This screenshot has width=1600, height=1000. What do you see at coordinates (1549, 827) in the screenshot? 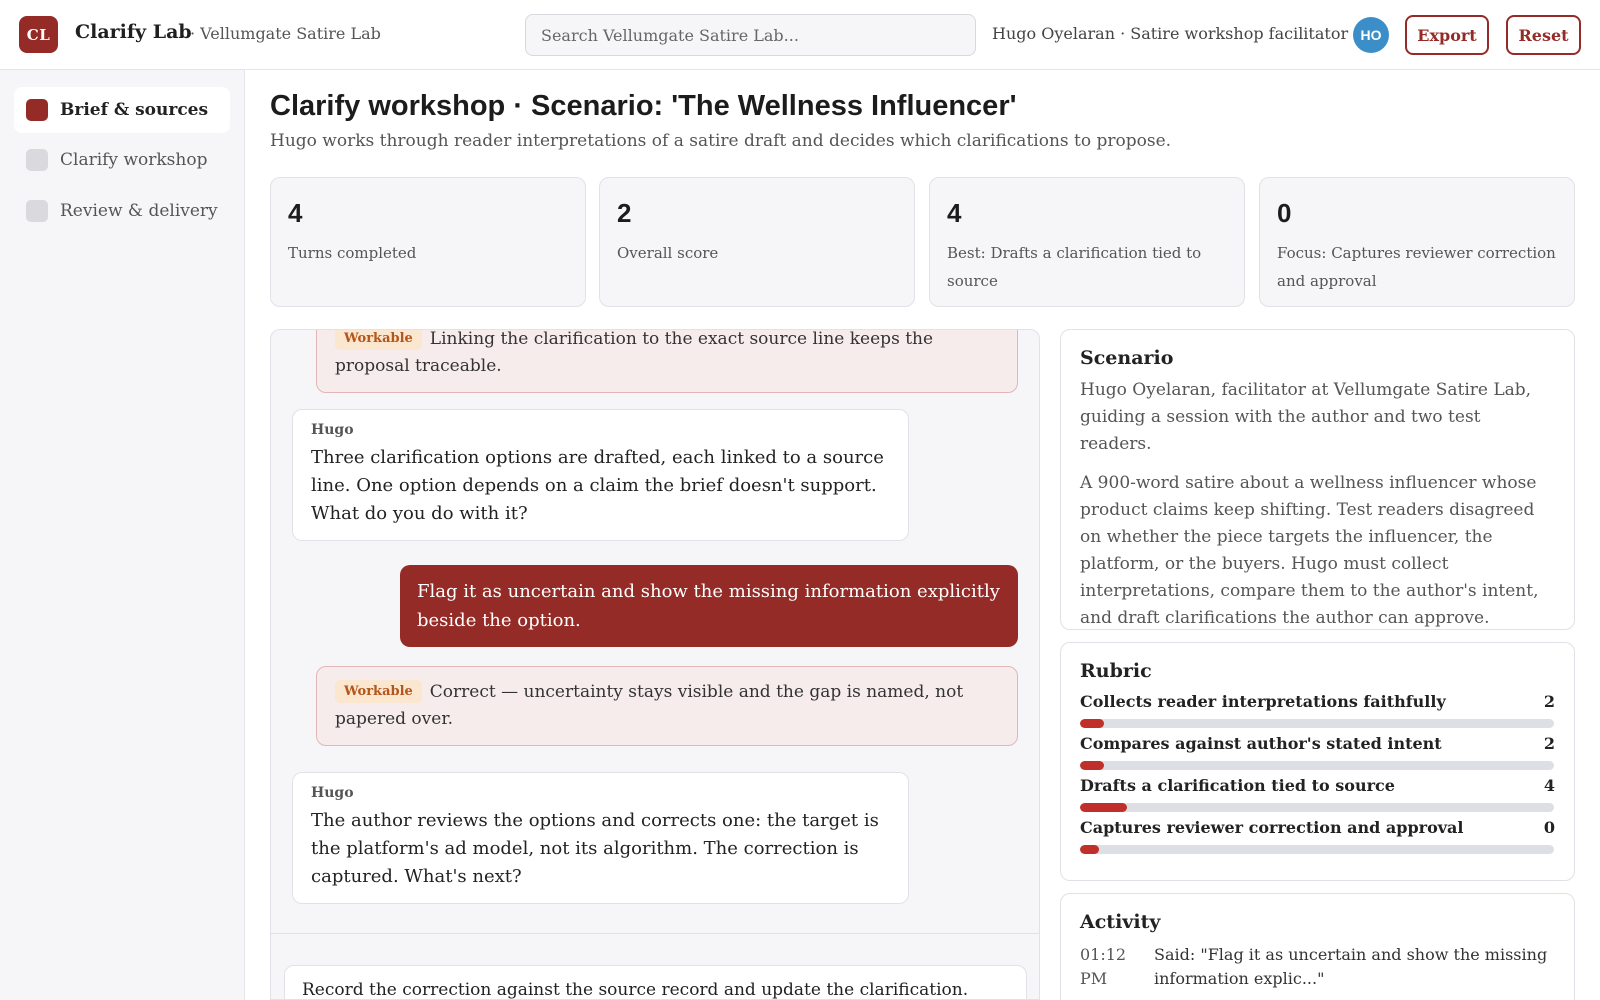
I see `rubric-score: 0` at bounding box center [1549, 827].